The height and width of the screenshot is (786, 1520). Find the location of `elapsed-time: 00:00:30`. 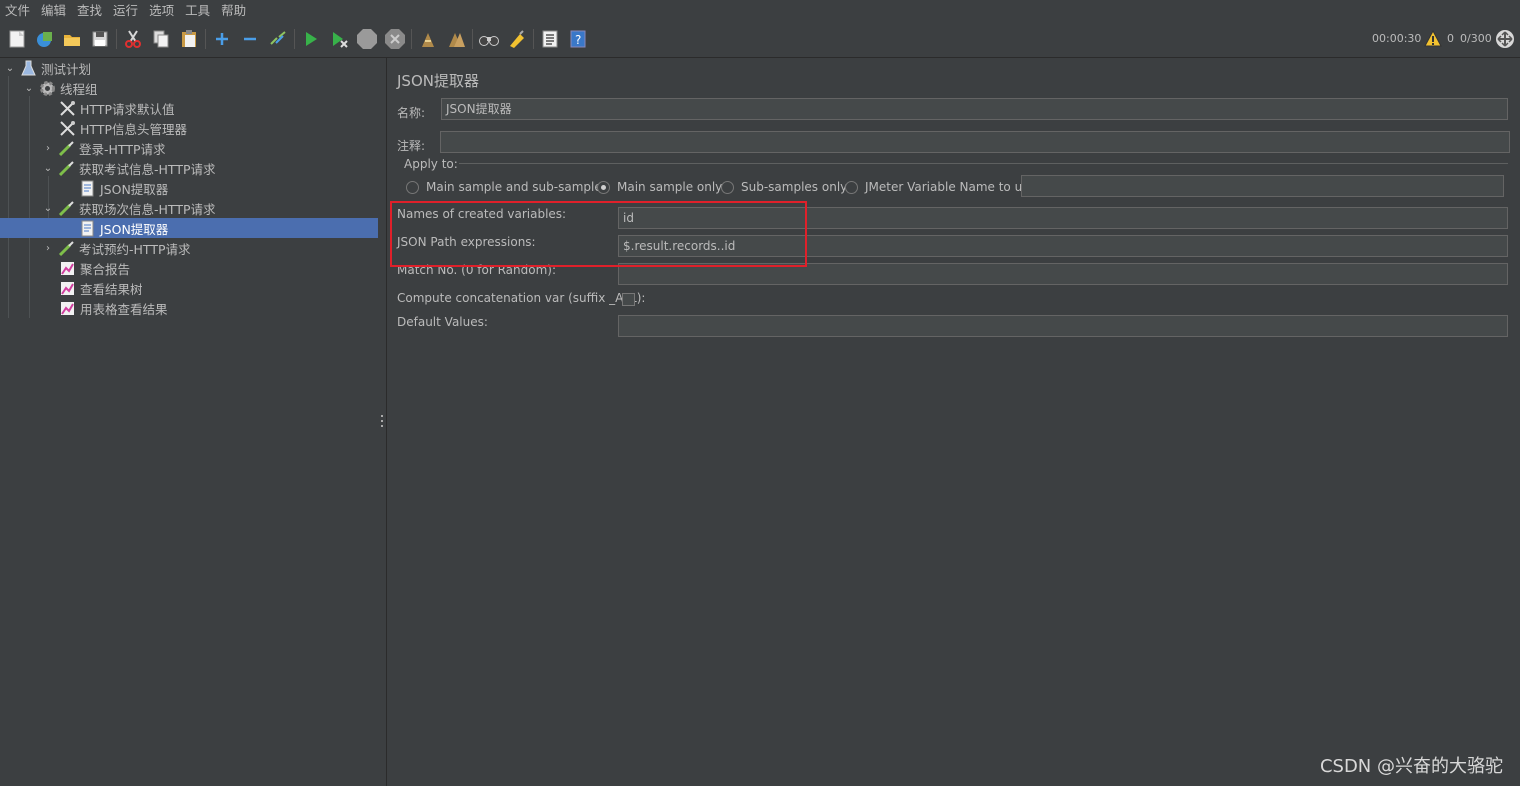

elapsed-time: 00:00:30 is located at coordinates (1397, 38).